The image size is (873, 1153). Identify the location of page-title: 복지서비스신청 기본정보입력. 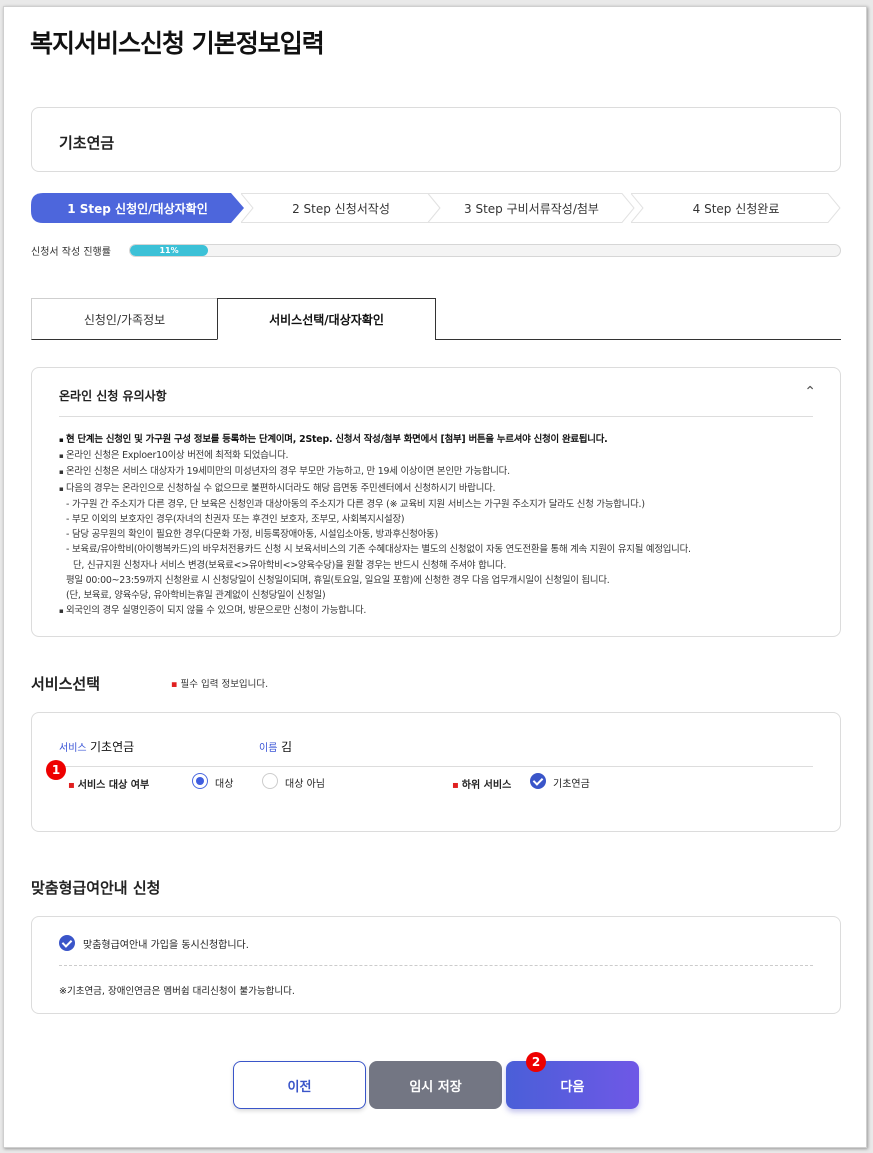
(177, 43).